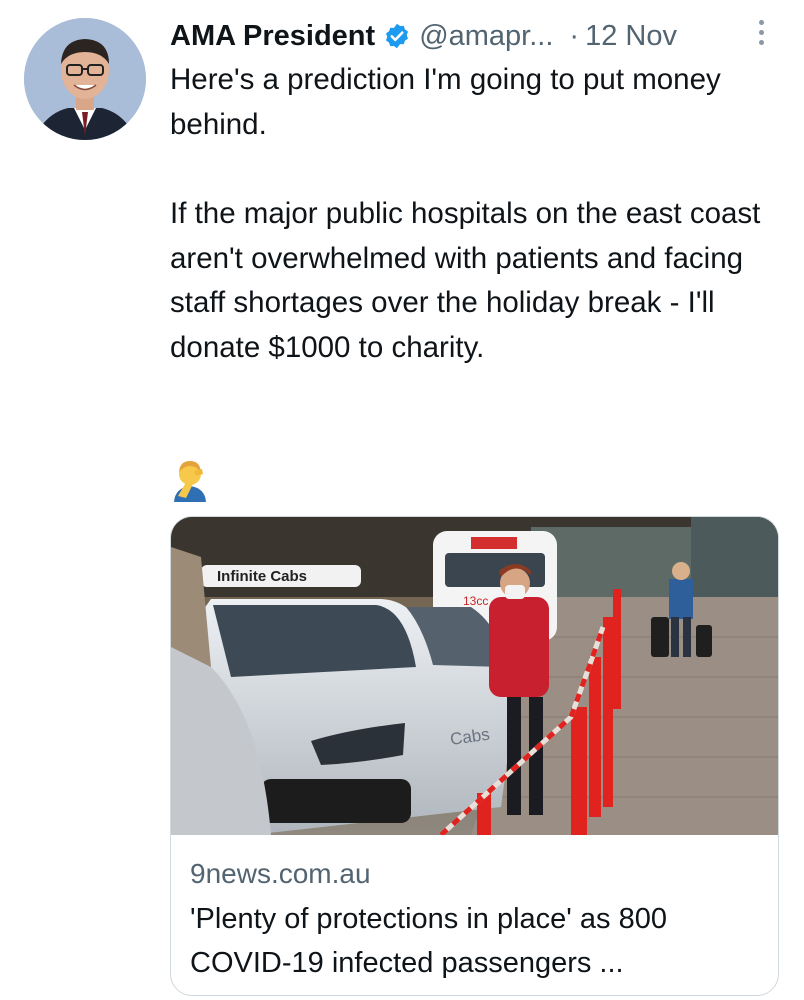  Describe the element at coordinates (272, 36) in the screenshot. I see `author-name: AMA President` at that location.